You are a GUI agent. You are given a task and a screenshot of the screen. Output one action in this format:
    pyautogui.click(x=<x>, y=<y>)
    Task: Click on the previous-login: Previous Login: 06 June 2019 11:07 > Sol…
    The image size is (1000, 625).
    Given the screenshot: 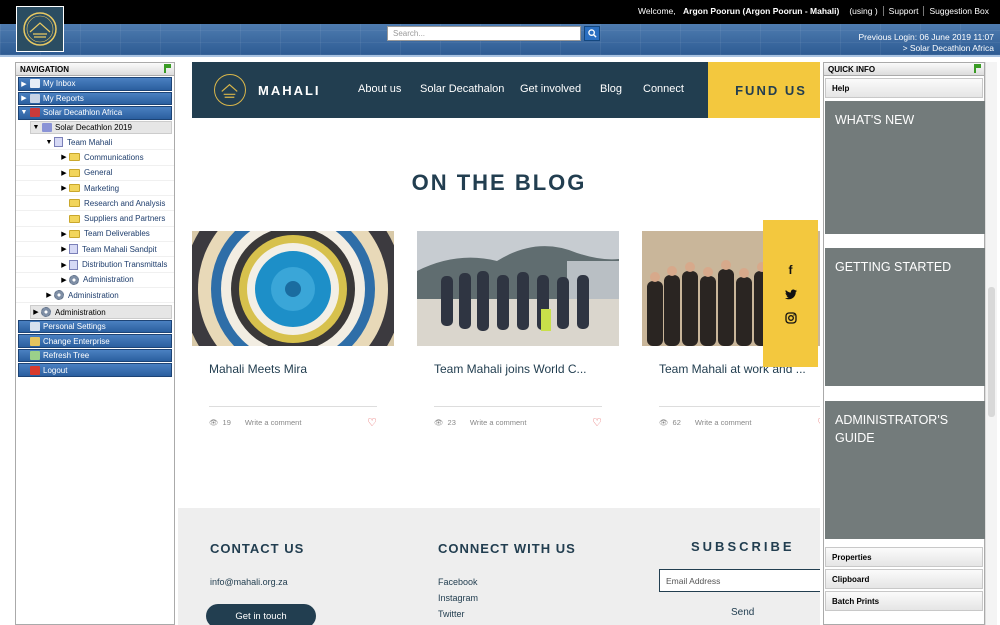 What is the action you would take?
    pyautogui.click(x=926, y=43)
    